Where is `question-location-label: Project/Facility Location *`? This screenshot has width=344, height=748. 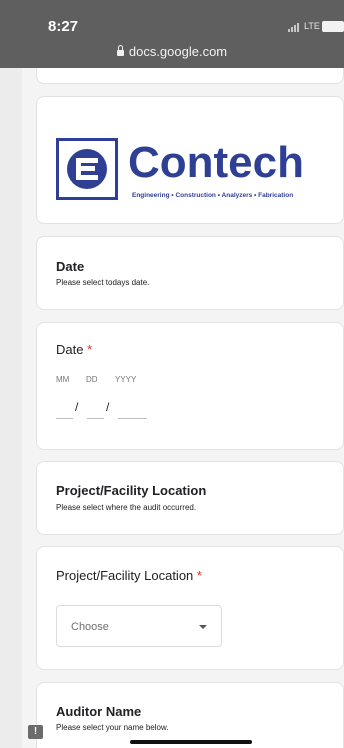
question-location-label: Project/Facility Location * is located at coordinates (129, 575).